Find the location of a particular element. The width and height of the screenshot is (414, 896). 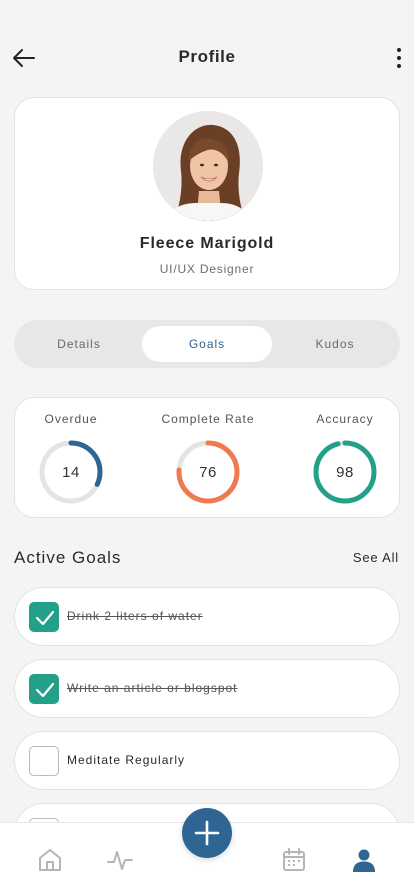

page-title: Profile is located at coordinates (207, 56).